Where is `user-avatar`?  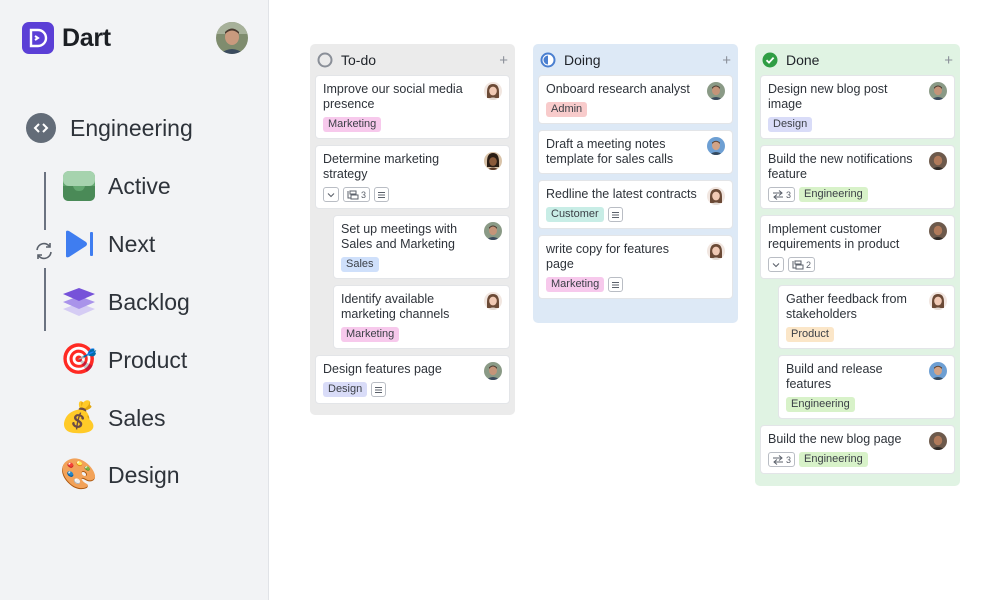
user-avatar is located at coordinates (232, 38).